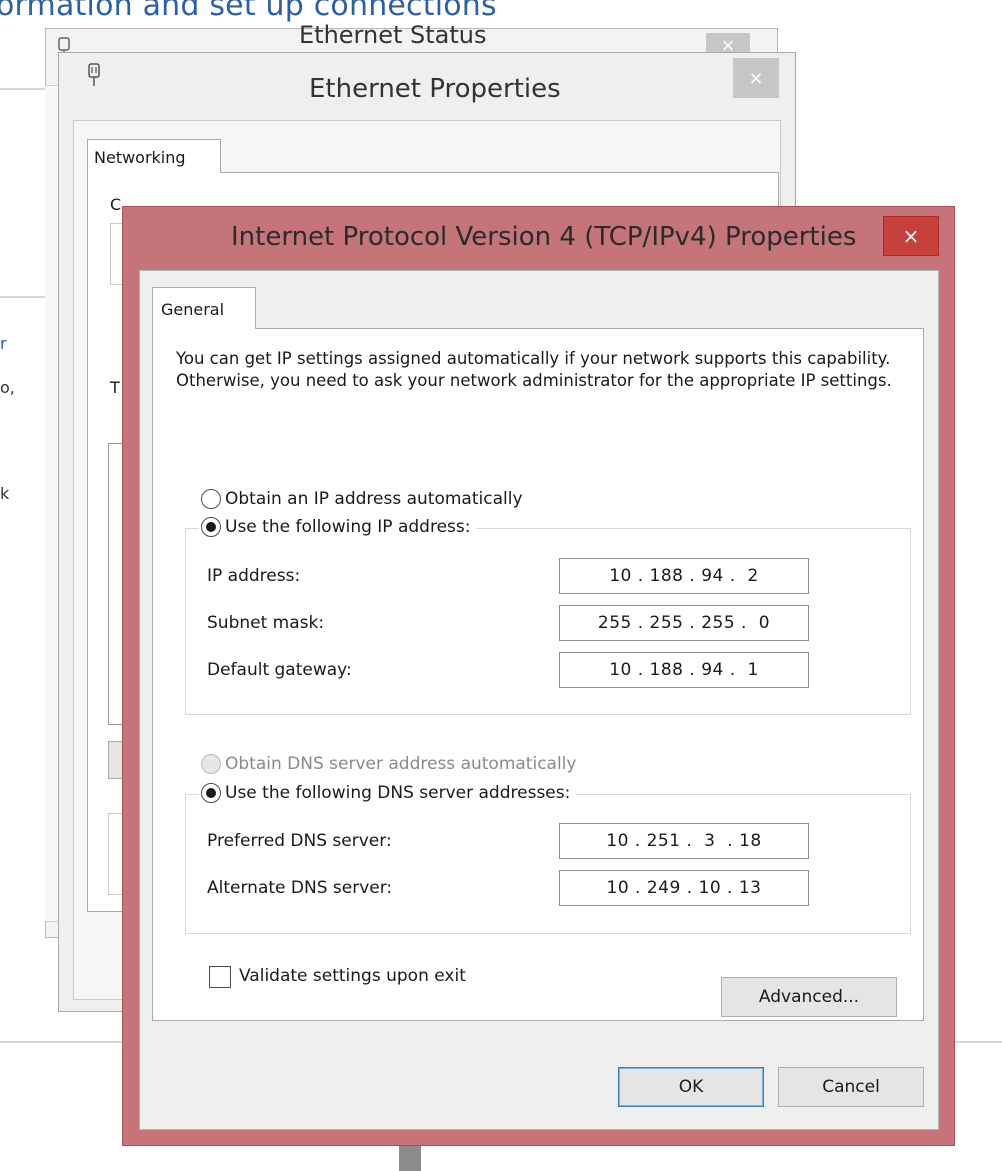 The image size is (1002, 1171). Describe the element at coordinates (116, 204) in the screenshot. I see `connect-using-label: C` at that location.